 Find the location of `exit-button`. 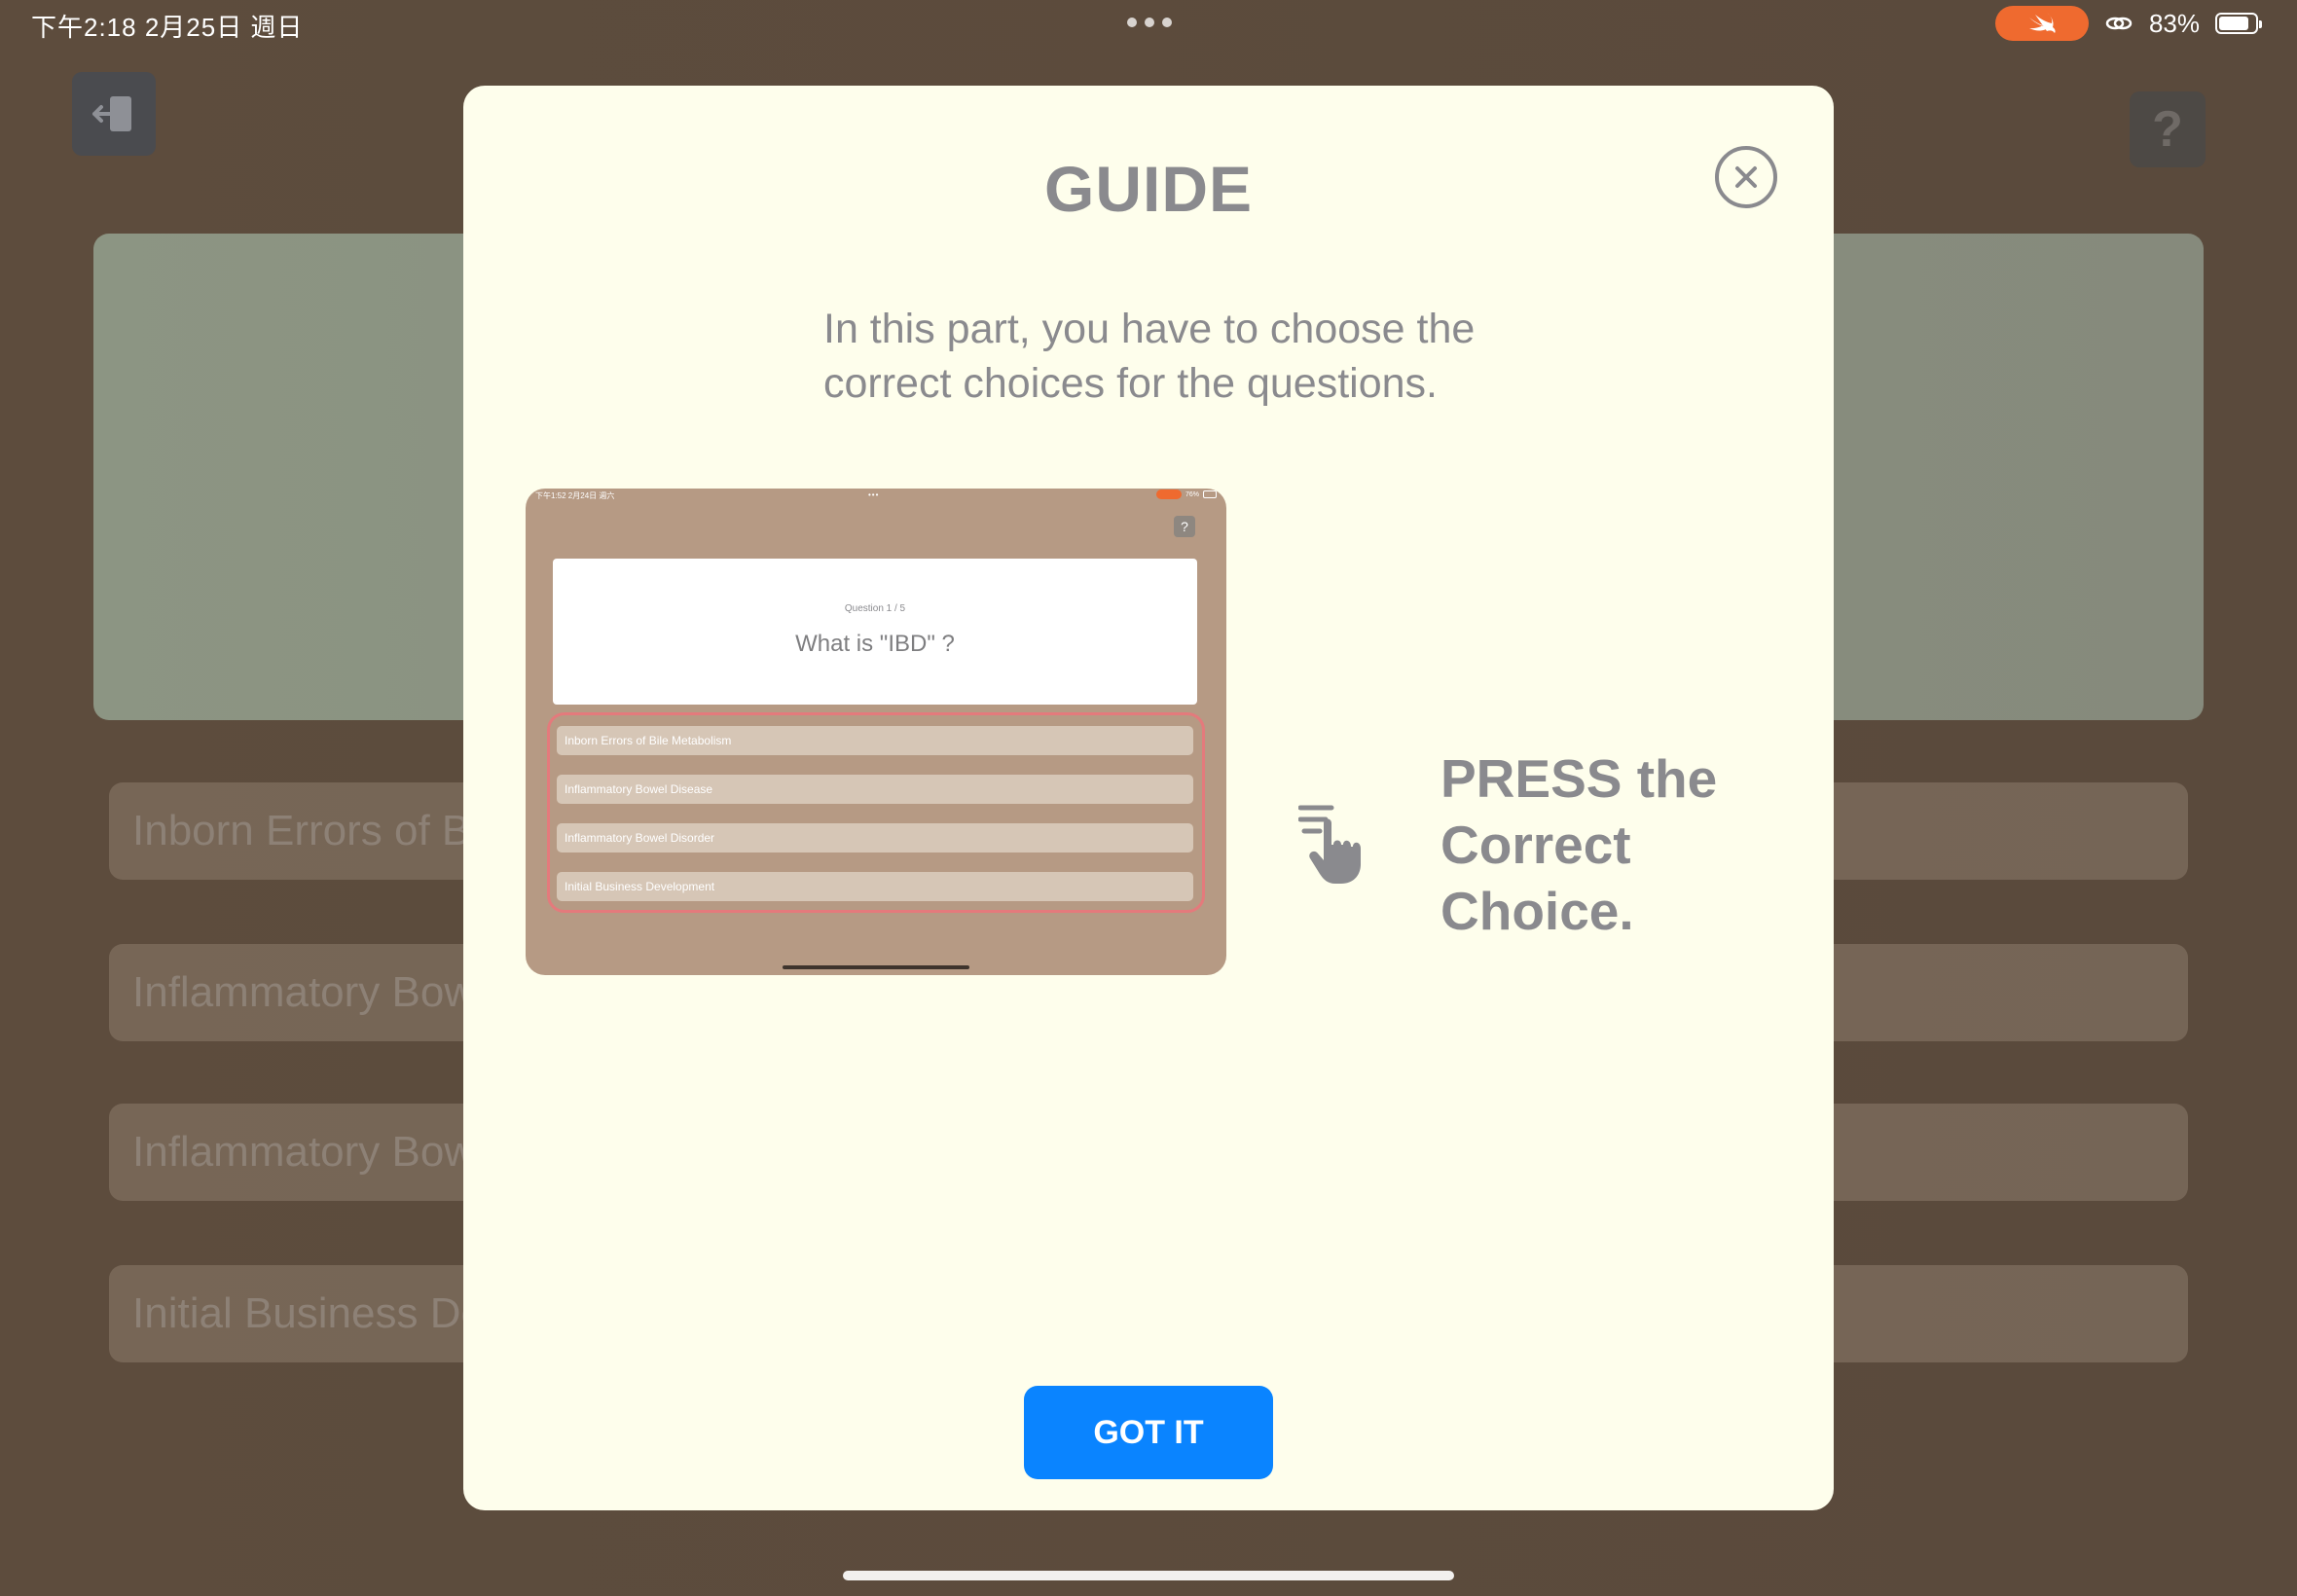

exit-button is located at coordinates (114, 114).